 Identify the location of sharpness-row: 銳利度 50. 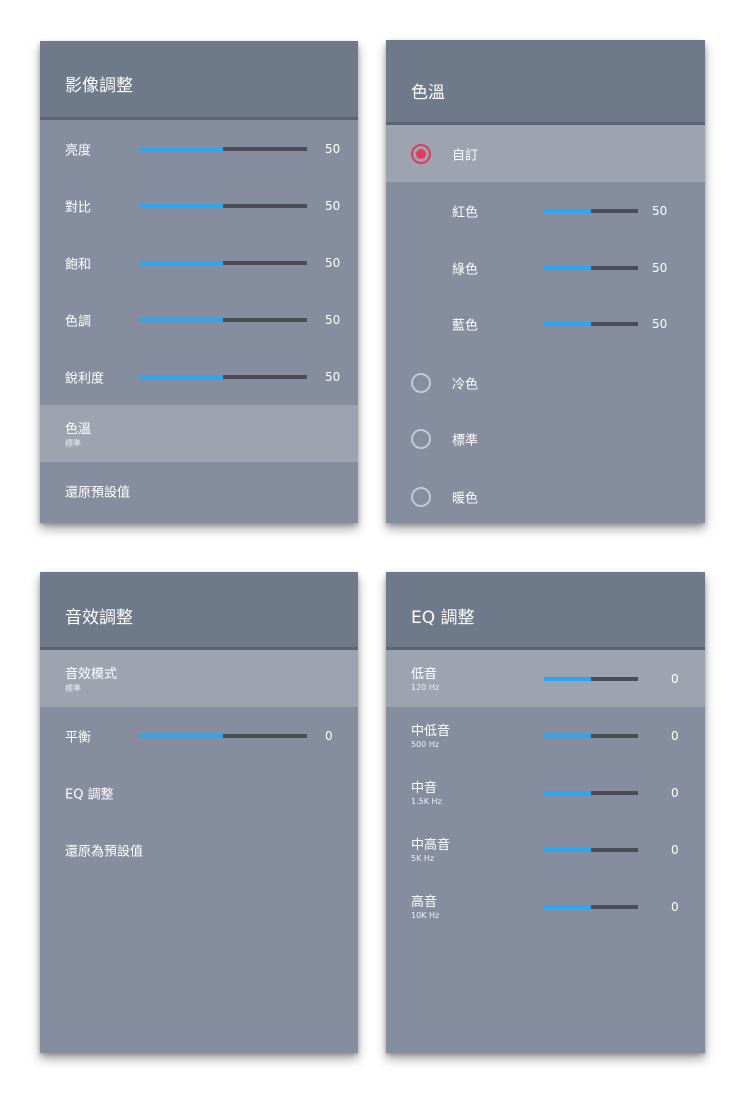
(199, 376).